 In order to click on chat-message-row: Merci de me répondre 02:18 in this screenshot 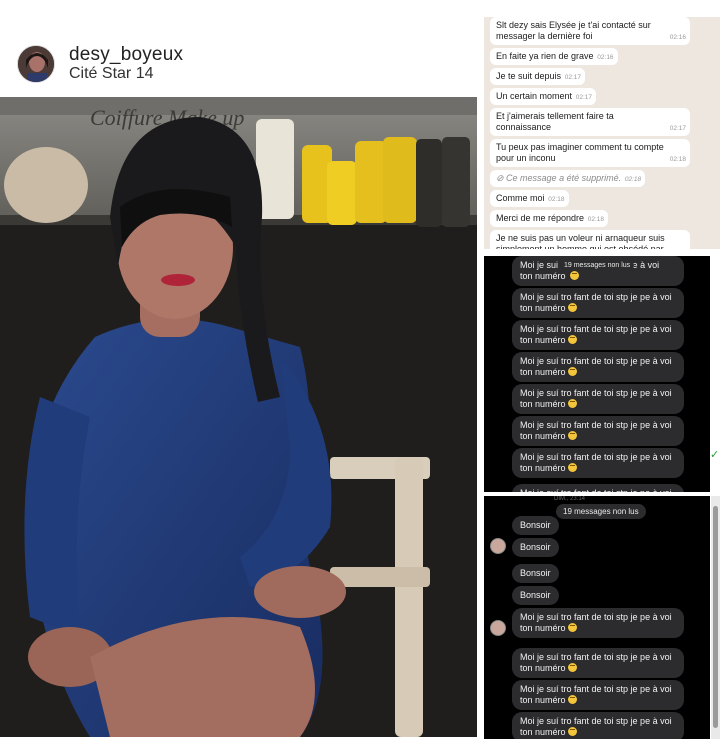, I will do `click(605, 217)`.